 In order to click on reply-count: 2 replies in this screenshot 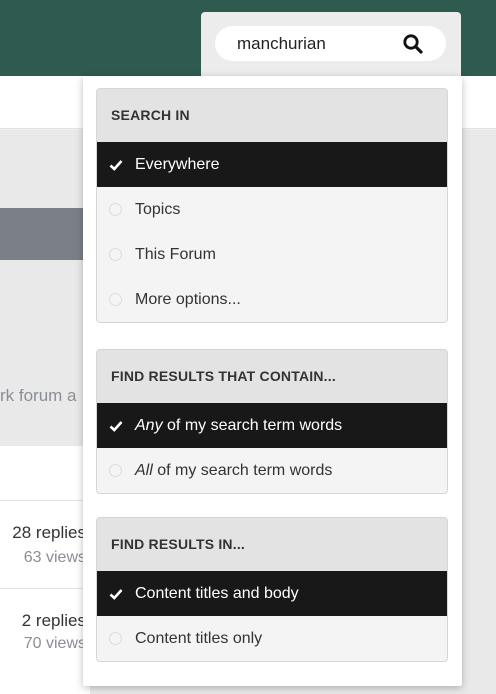, I will do `click(53, 620)`.